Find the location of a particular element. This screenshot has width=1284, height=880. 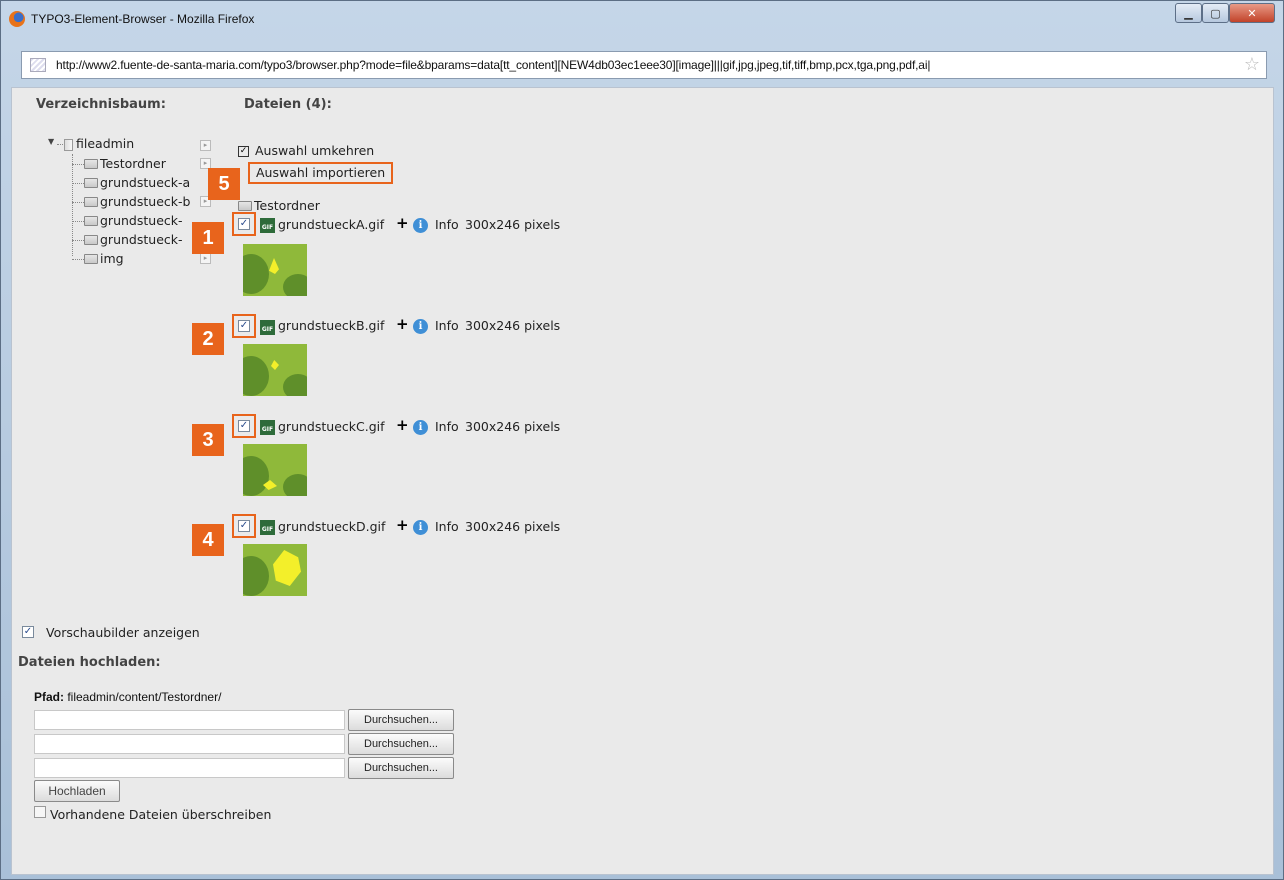

firefox-logo-icon is located at coordinates (17, 19).